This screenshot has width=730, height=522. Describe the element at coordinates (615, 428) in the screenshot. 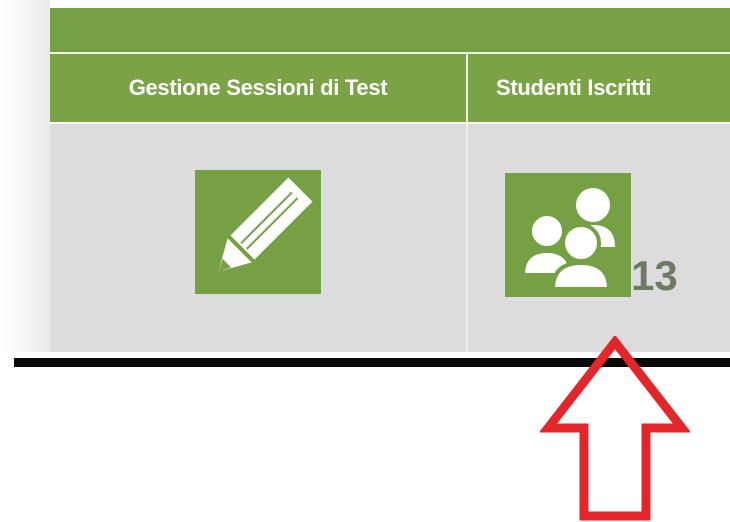

I see `red-up-arrow-icon` at that location.